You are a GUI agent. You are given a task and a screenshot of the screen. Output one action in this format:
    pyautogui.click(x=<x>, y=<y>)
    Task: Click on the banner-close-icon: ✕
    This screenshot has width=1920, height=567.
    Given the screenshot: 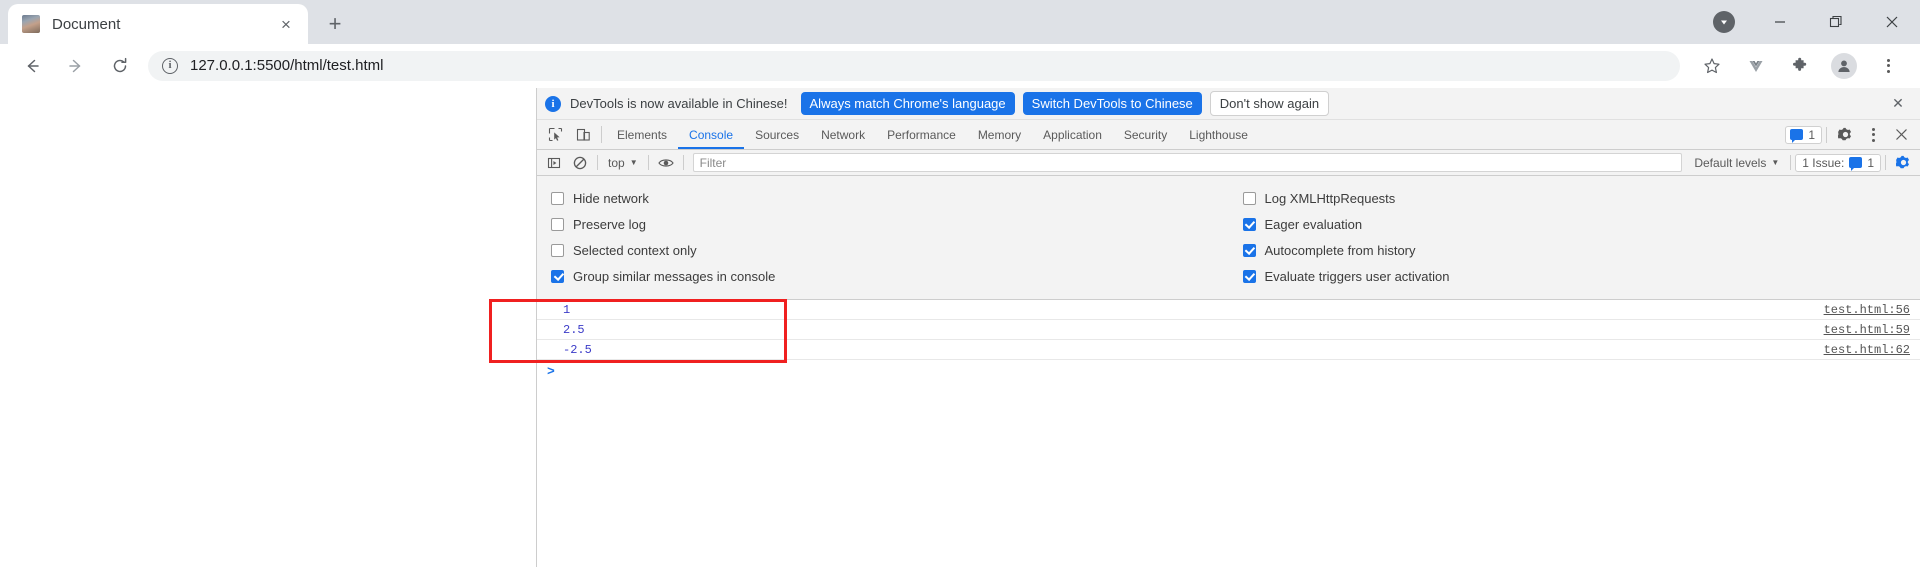 What is the action you would take?
    pyautogui.click(x=1898, y=104)
    